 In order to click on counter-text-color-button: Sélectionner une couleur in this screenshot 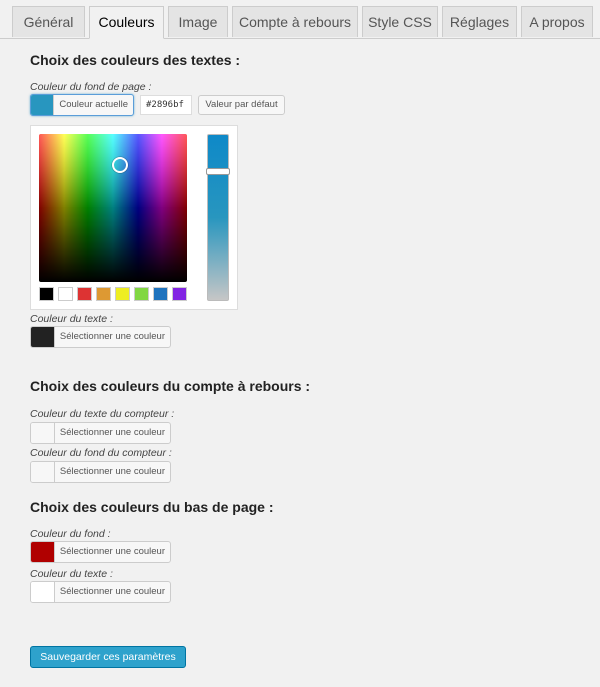, I will do `click(100, 433)`.